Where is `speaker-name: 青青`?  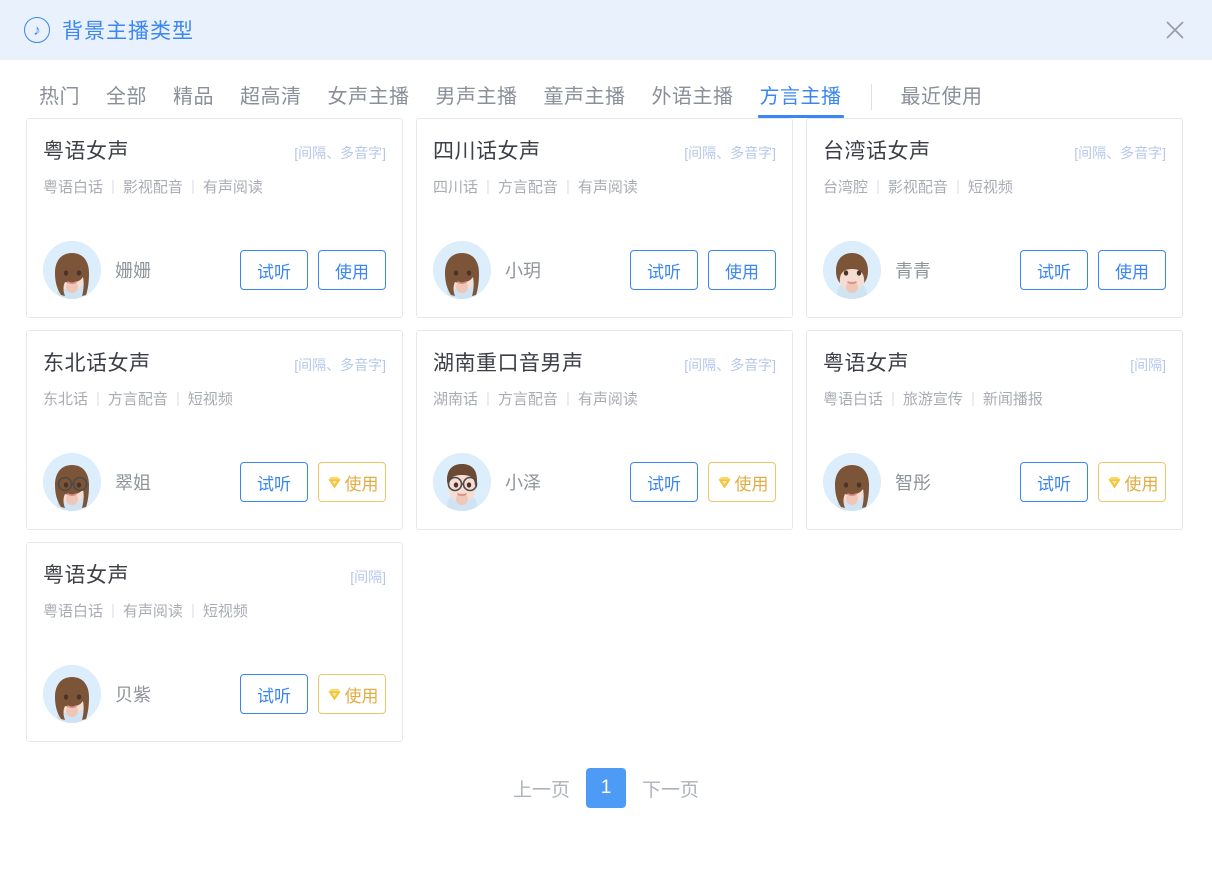 speaker-name: 青青 is located at coordinates (913, 271).